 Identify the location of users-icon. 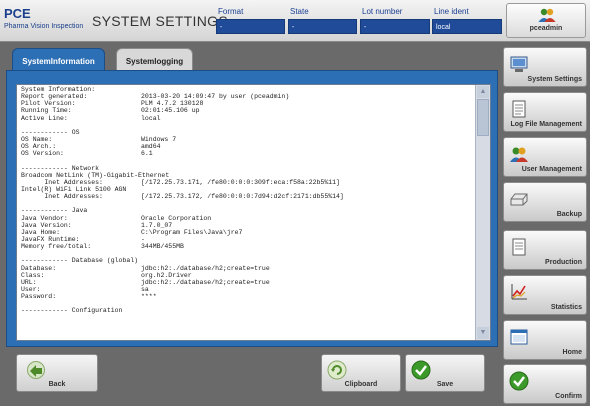
(519, 154).